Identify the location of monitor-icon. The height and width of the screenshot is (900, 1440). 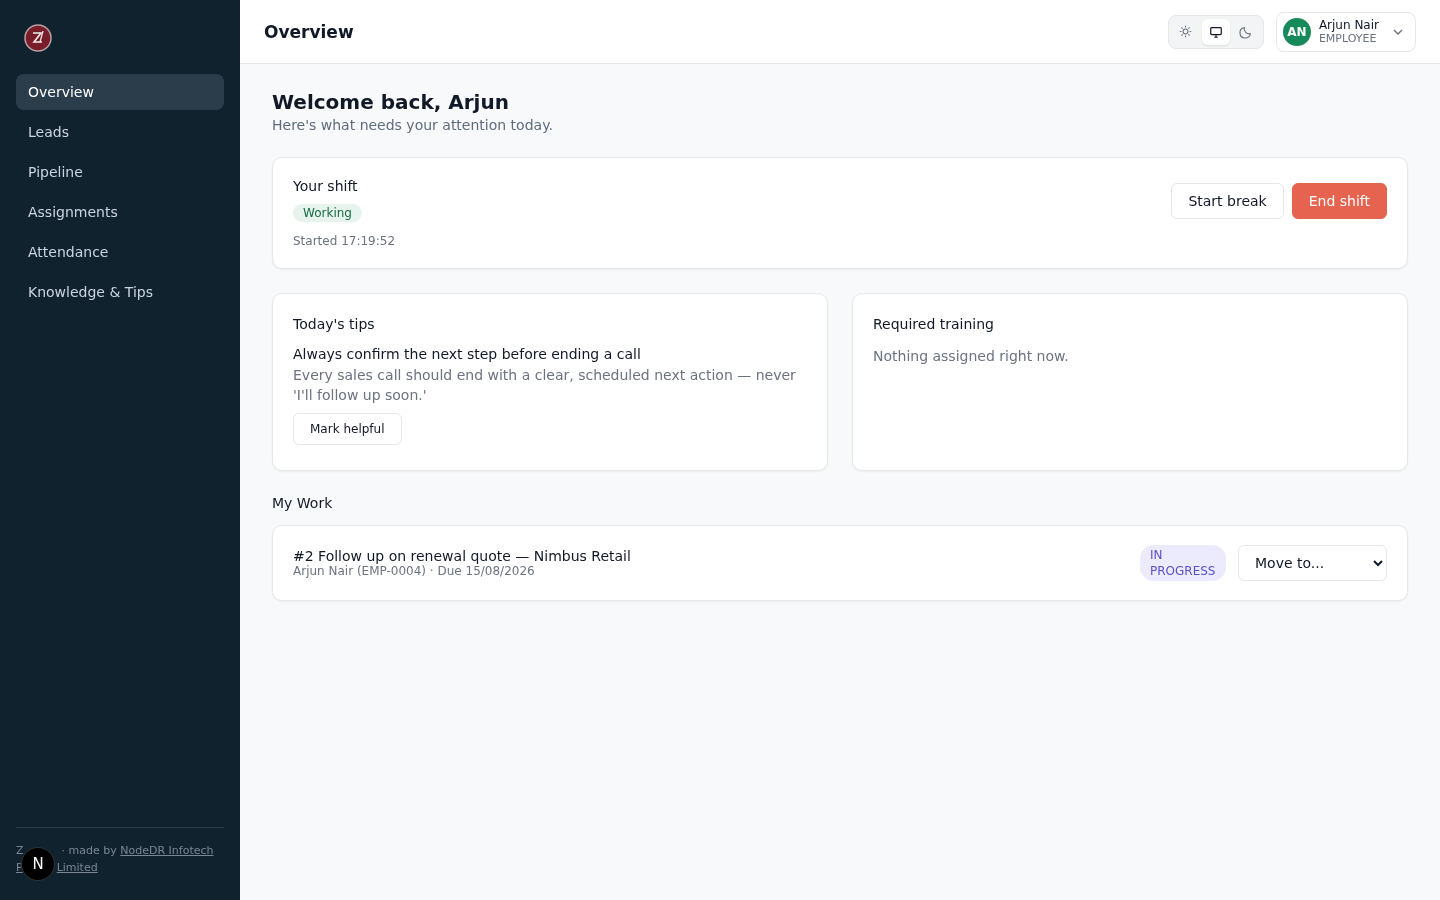
(1215, 31).